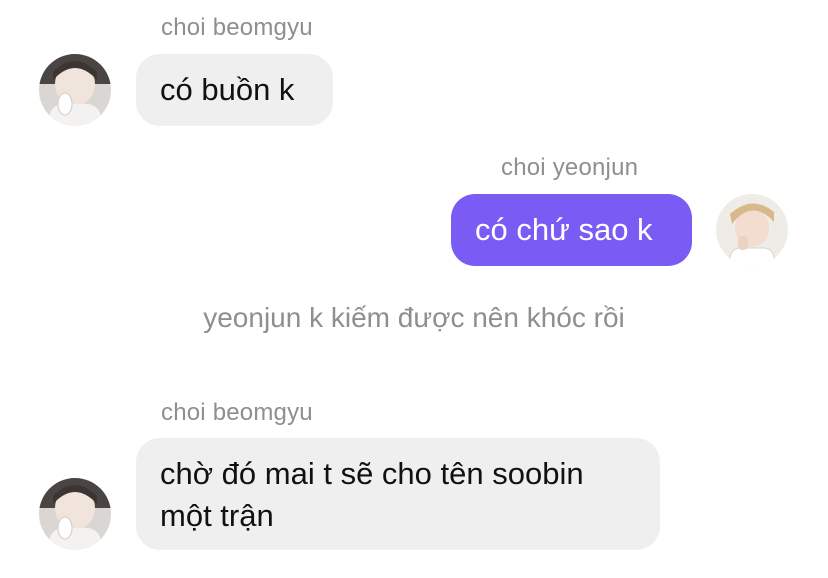  What do you see at coordinates (414, 317) in the screenshot?
I see `system-note: yeonjun k kiếm được nên khóc rồi` at bounding box center [414, 317].